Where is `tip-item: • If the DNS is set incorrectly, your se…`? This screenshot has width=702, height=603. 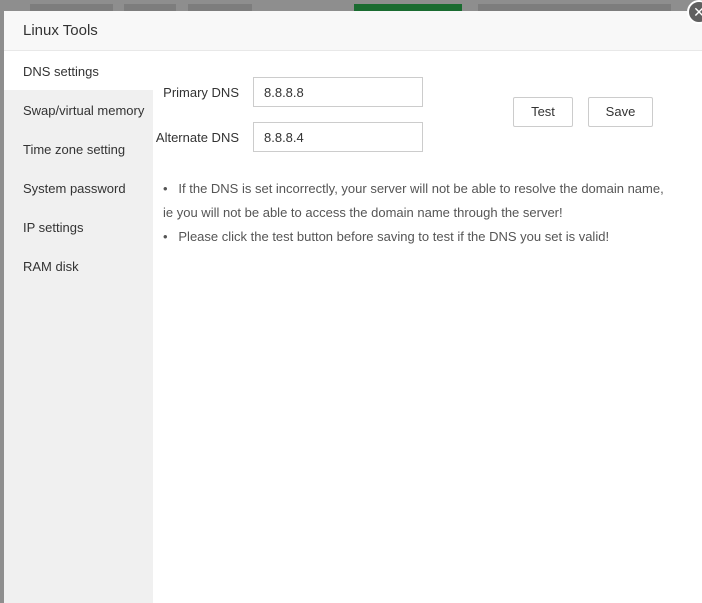 tip-item: • If the DNS is set incorrectly, your se… is located at coordinates (413, 188).